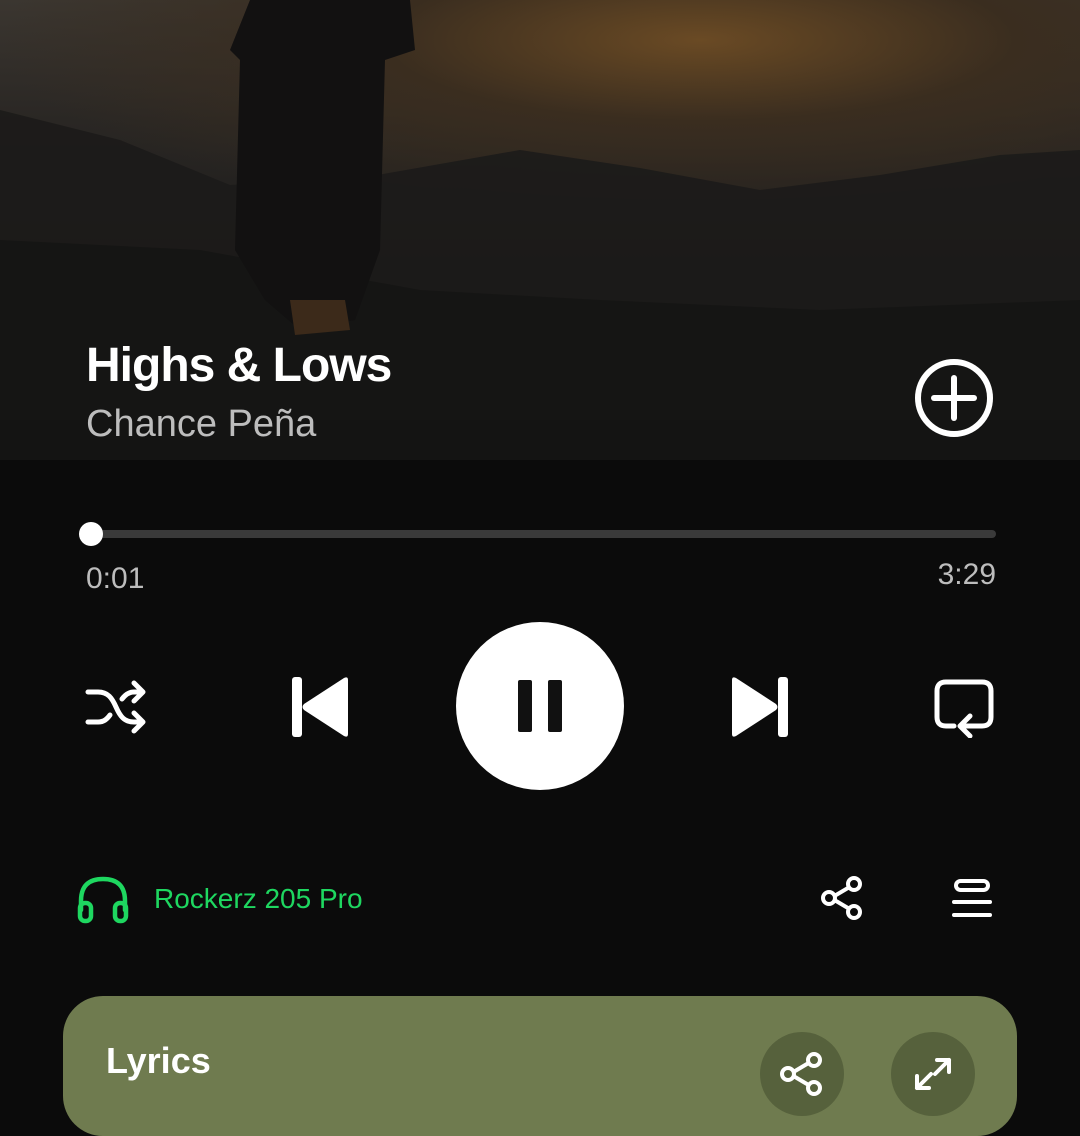 The height and width of the screenshot is (1136, 1080). I want to click on track-info: Highs & Lows Chance Peña, so click(239, 394).